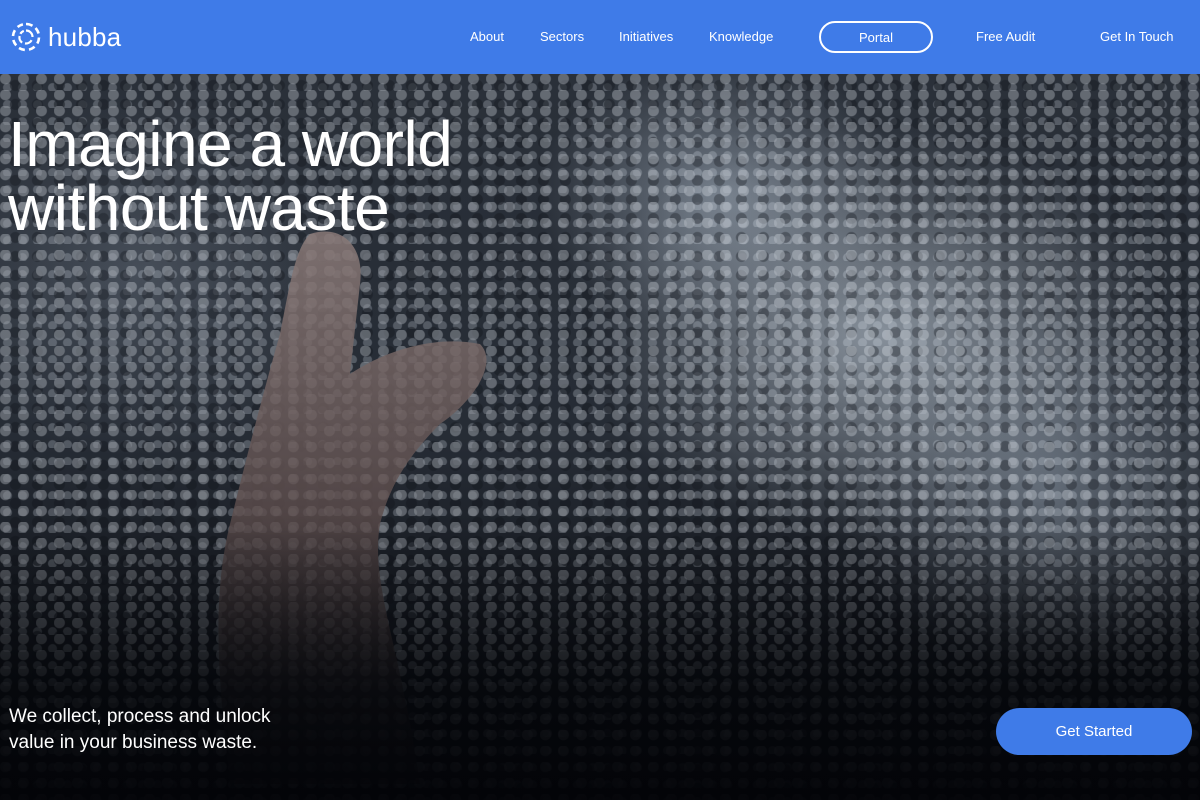  I want to click on hubba-logo-ring-icon, so click(26, 37).